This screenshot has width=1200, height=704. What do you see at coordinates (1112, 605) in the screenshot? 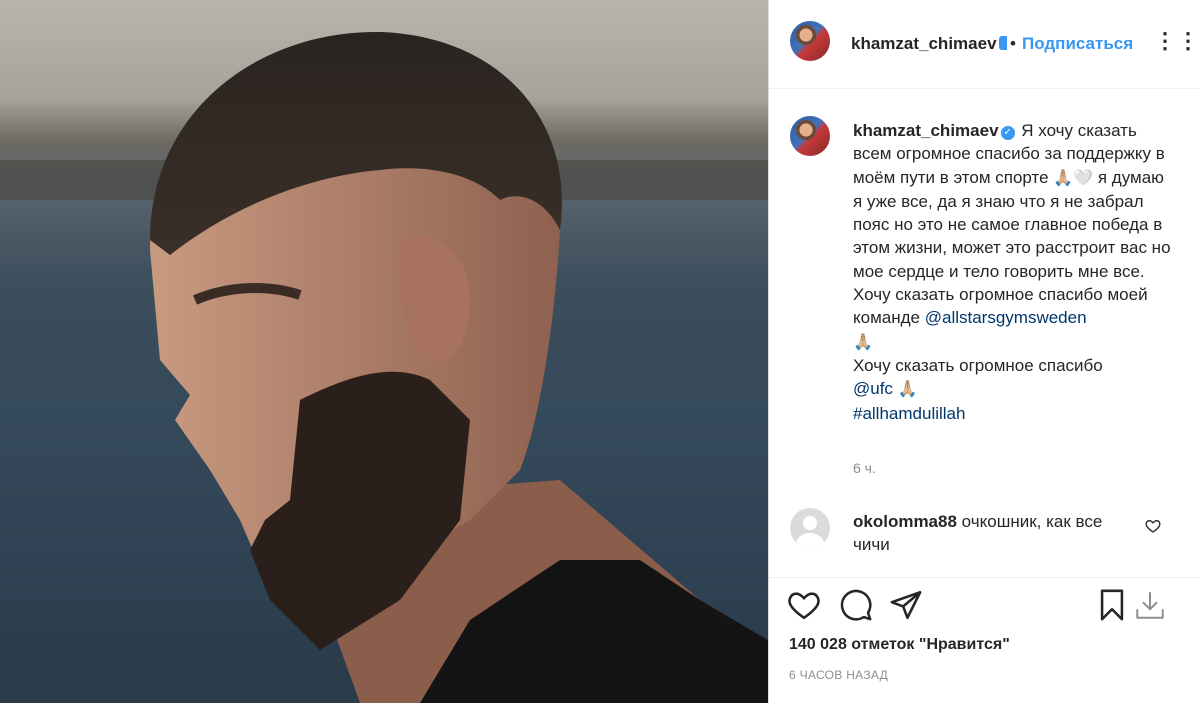
I see `bookmark-icon` at bounding box center [1112, 605].